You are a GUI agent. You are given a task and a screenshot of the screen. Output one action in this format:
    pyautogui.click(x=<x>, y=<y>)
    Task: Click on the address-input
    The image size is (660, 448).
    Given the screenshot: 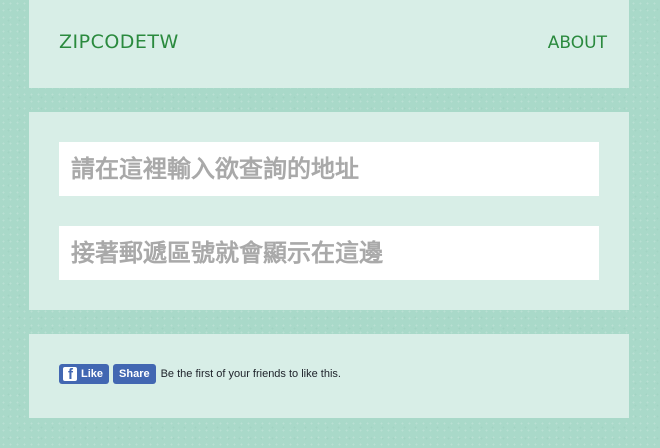 What is the action you would take?
    pyautogui.click(x=329, y=169)
    